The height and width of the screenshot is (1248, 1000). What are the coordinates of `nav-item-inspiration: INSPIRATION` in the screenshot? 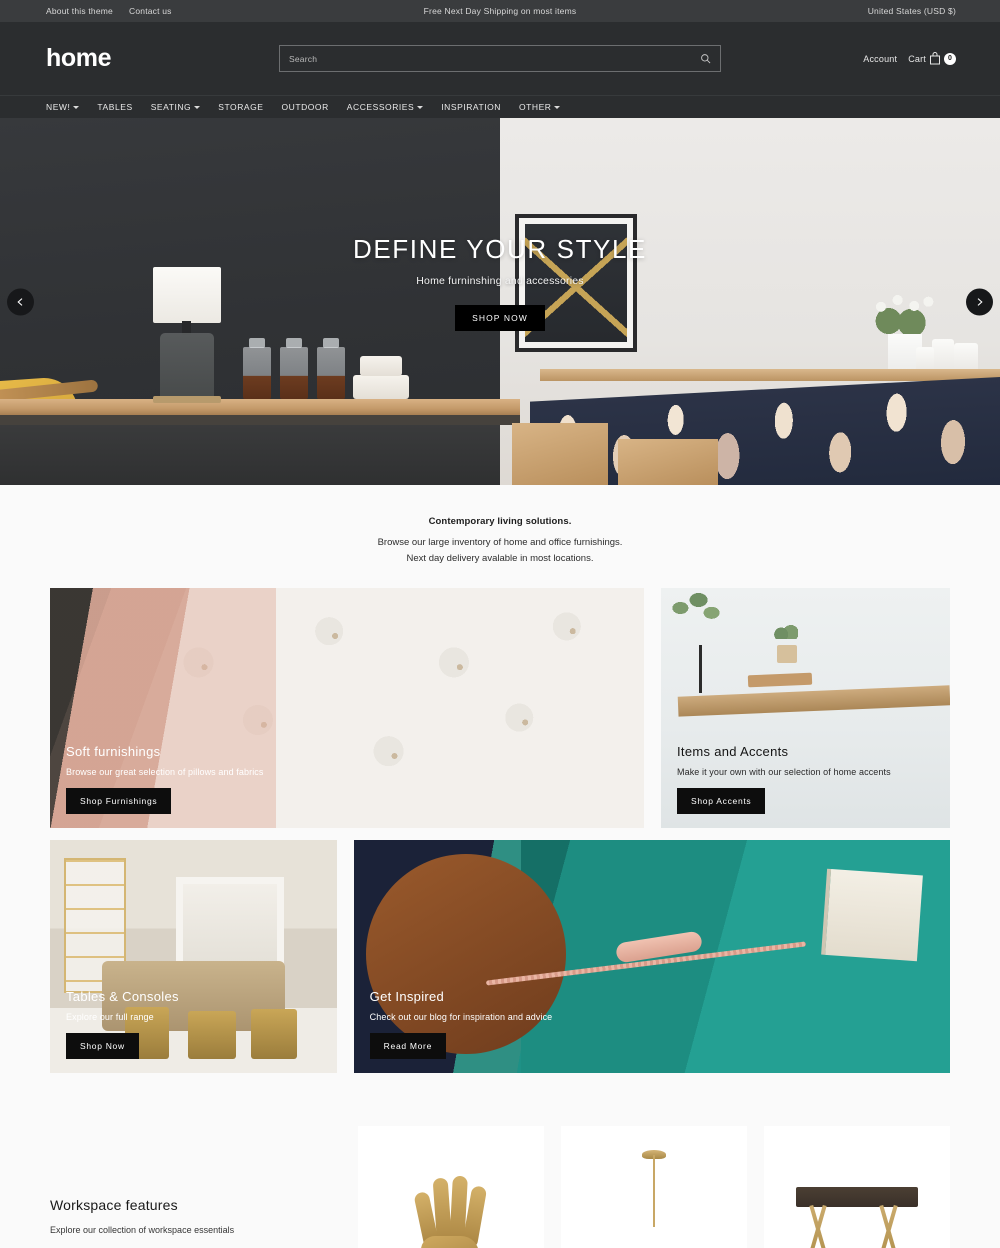 It's located at (471, 107).